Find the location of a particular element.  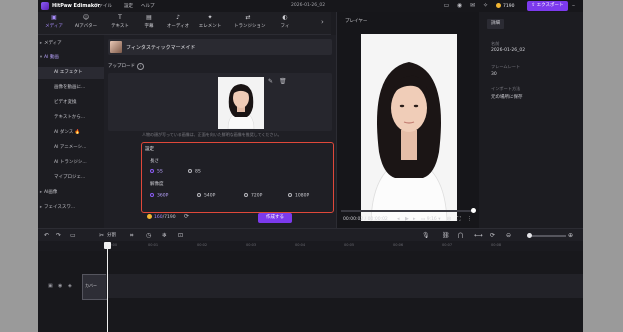

minimize-icon: – is located at coordinates (573, 5).